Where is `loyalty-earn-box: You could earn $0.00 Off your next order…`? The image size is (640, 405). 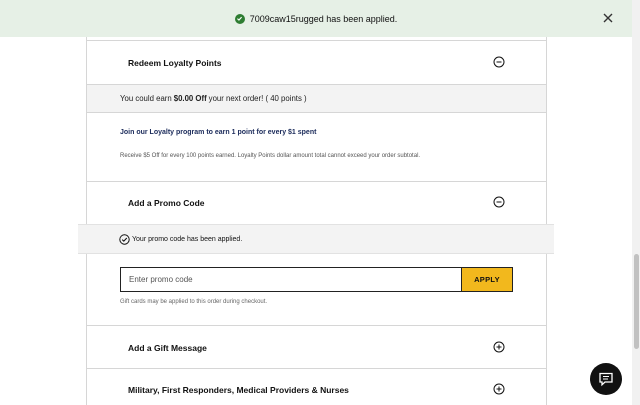 loyalty-earn-box: You could earn $0.00 Off your next order… is located at coordinates (316, 98).